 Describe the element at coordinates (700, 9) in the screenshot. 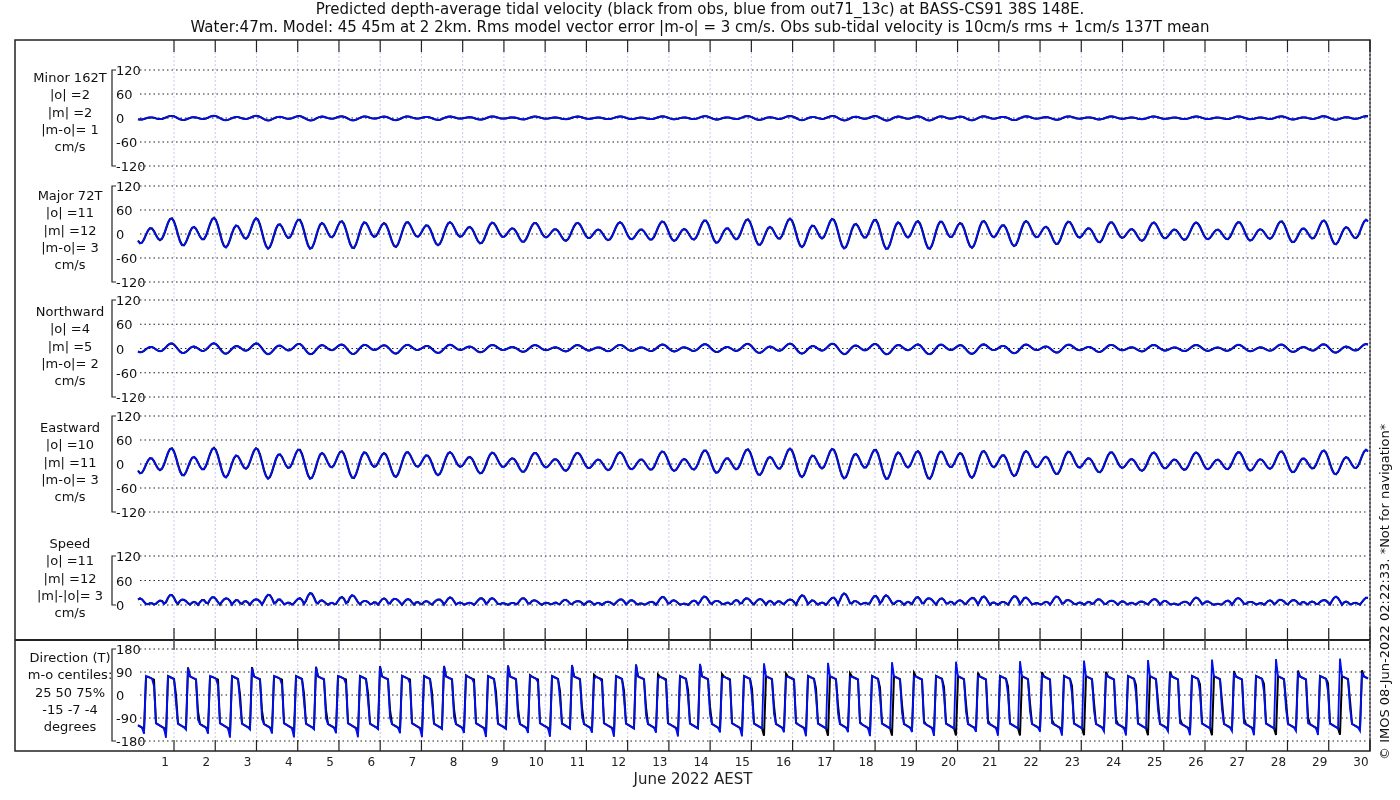

I see `chart-title: Predicted depth-average tidal velocity (black from obs, blue from out71_13c) at BASS-CS91 38S 148E.` at that location.